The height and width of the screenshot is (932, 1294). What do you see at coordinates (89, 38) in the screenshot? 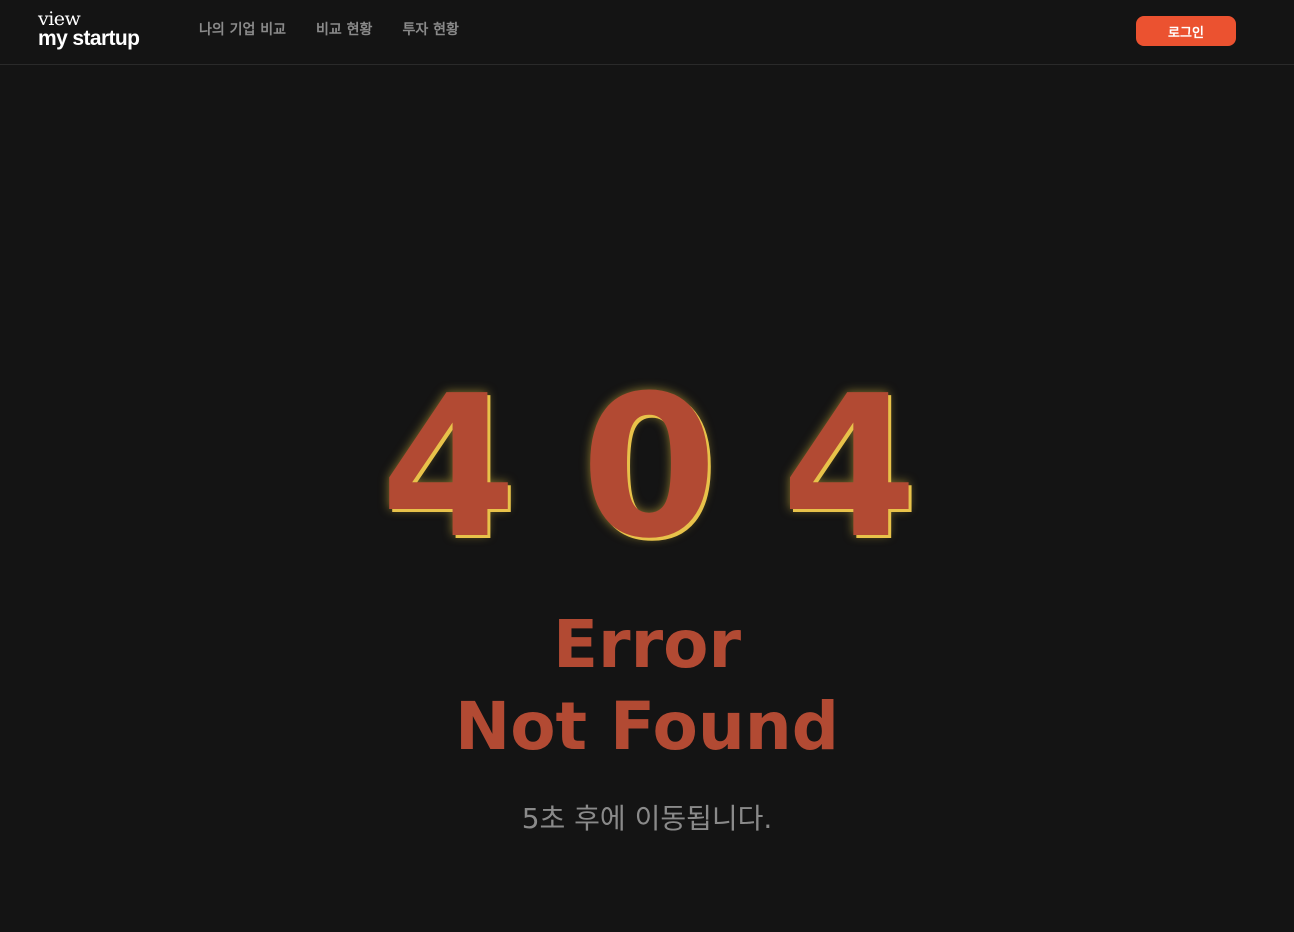
I see `logo-text-my-startup: my startup` at bounding box center [89, 38].